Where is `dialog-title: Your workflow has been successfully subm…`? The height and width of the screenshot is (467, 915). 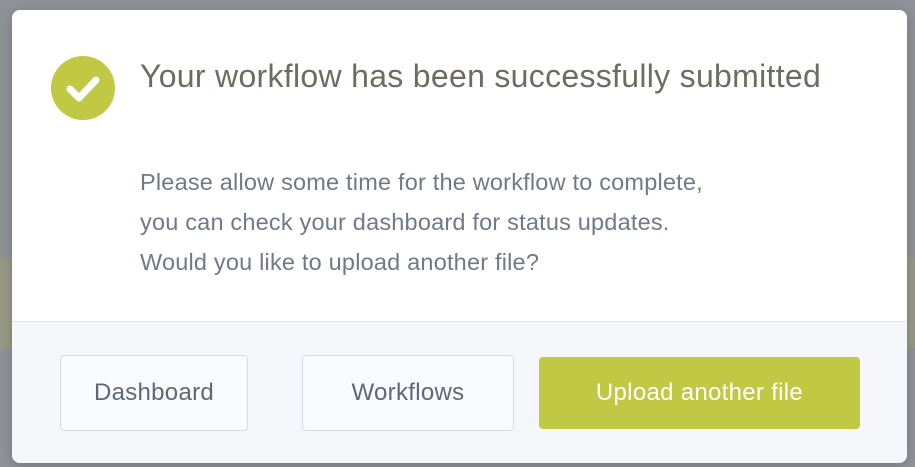 dialog-title: Your workflow has been successfully subm… is located at coordinates (481, 76).